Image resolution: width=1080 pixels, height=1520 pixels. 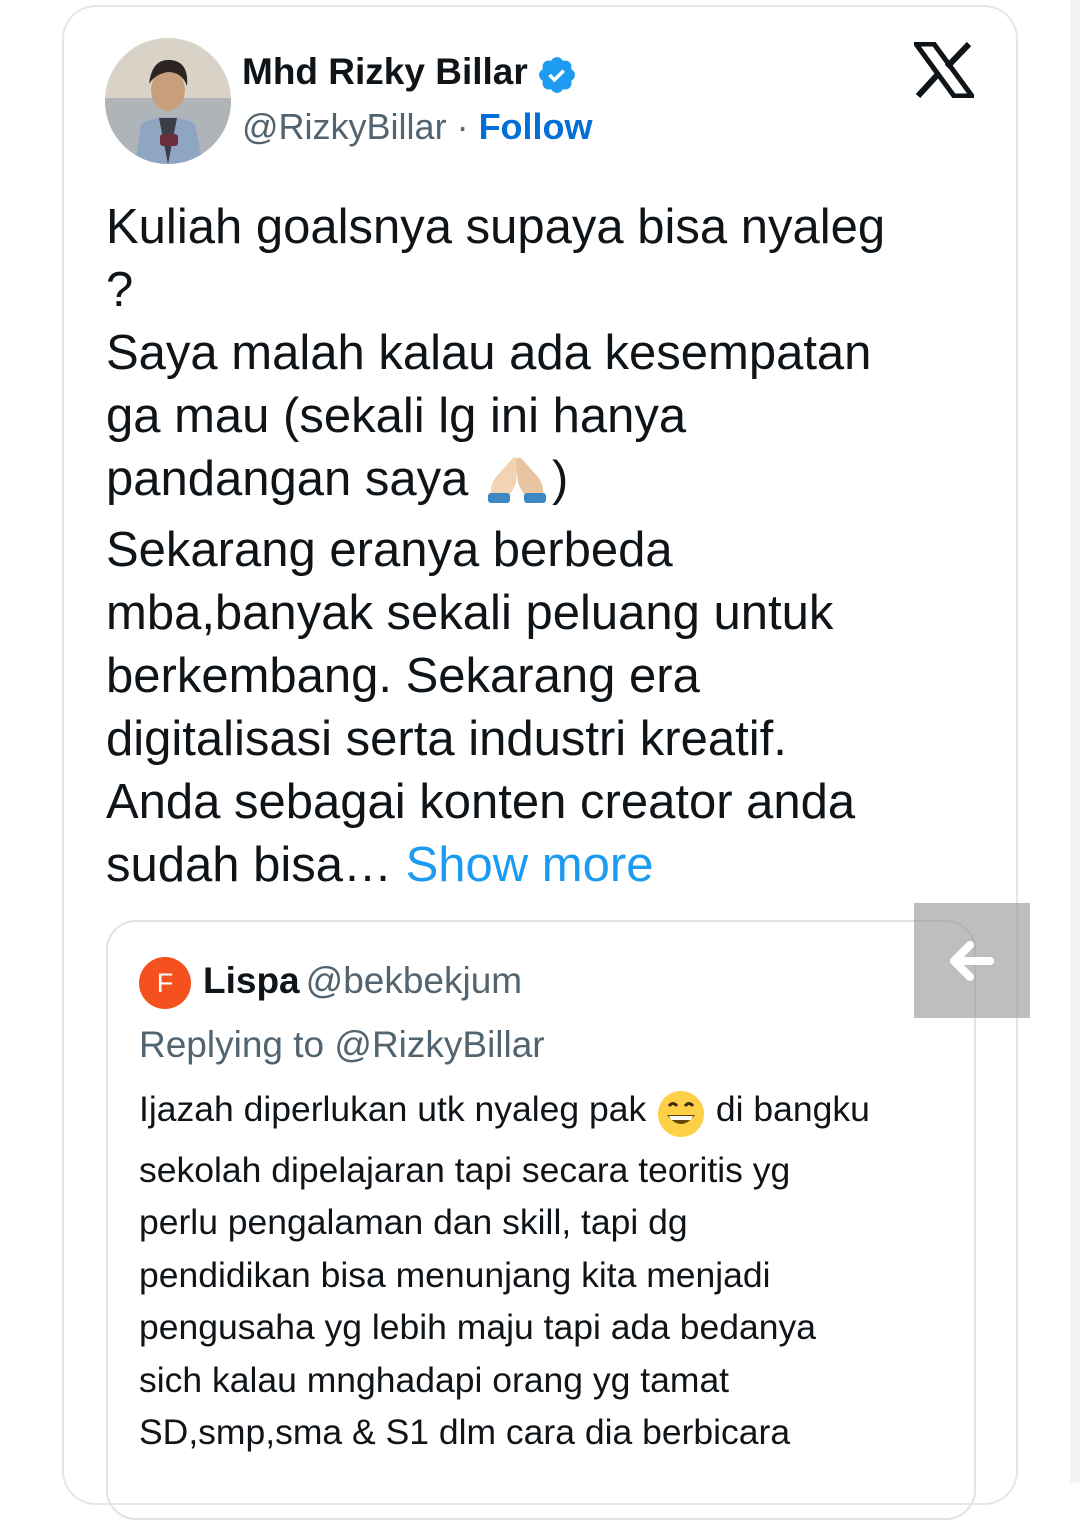 What do you see at coordinates (344, 126) in the screenshot?
I see `author-handle: @RizkyBillar` at bounding box center [344, 126].